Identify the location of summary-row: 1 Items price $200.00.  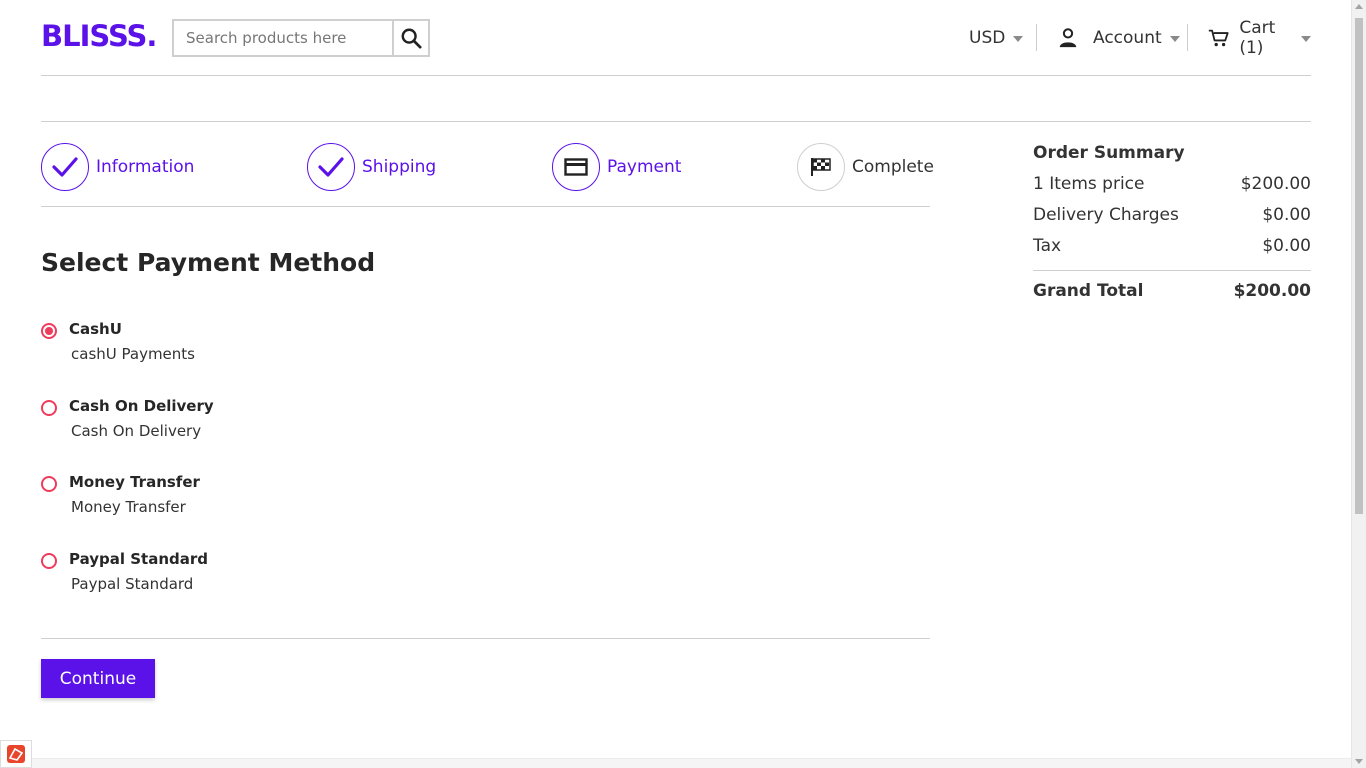
(1172, 189).